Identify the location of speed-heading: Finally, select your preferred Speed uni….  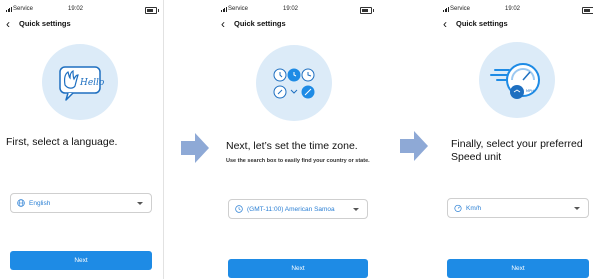
(517, 150).